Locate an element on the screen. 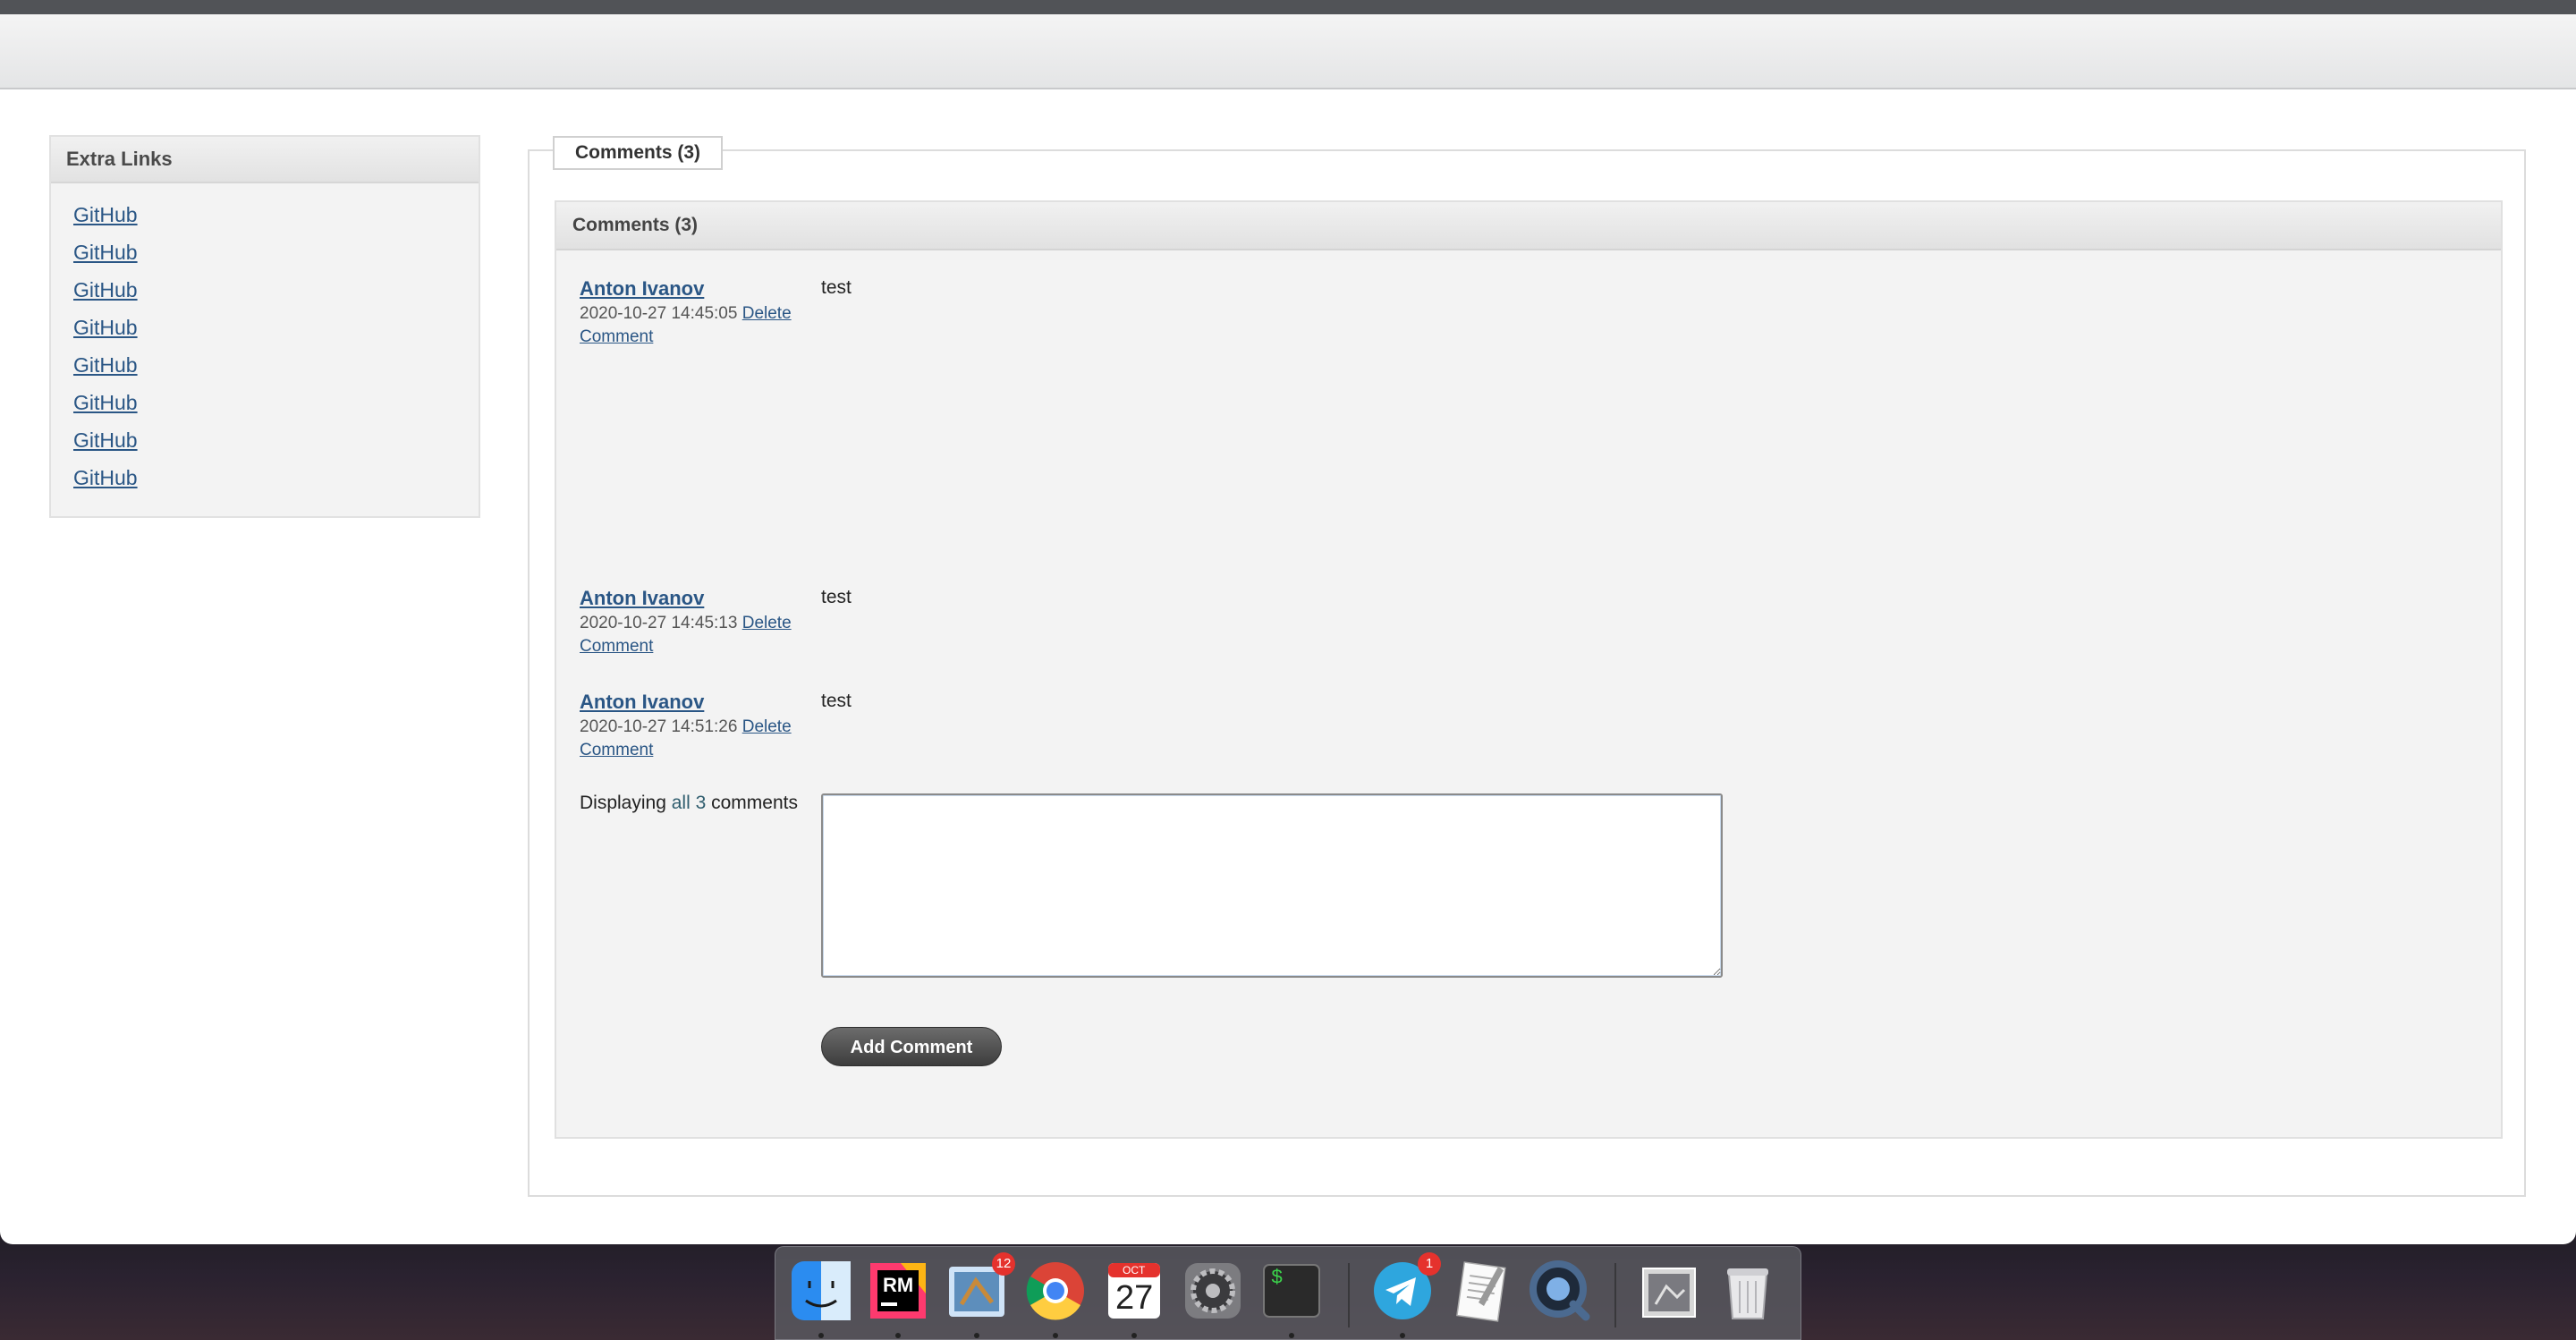  comments-header: Comments (3) is located at coordinates (1528, 226).